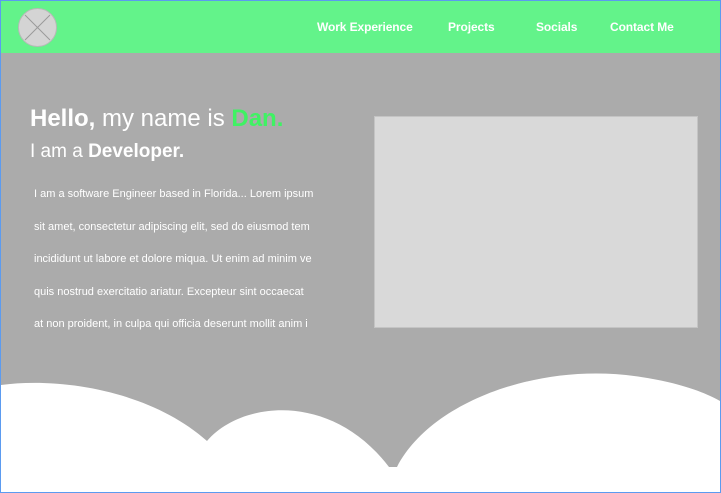  Describe the element at coordinates (63, 118) in the screenshot. I see `greeting-text: Hello,` at that location.